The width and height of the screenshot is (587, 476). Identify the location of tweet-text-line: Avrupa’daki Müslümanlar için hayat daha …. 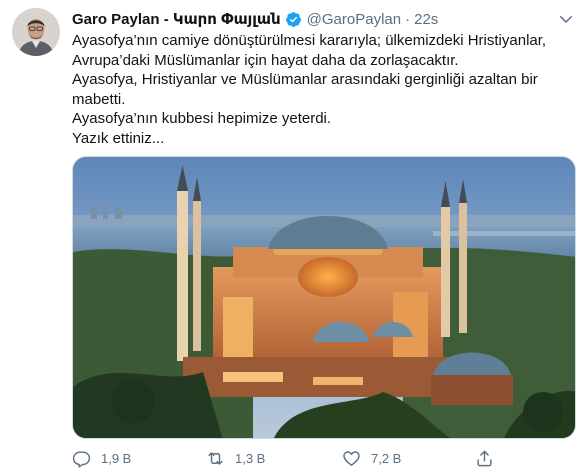
(265, 60).